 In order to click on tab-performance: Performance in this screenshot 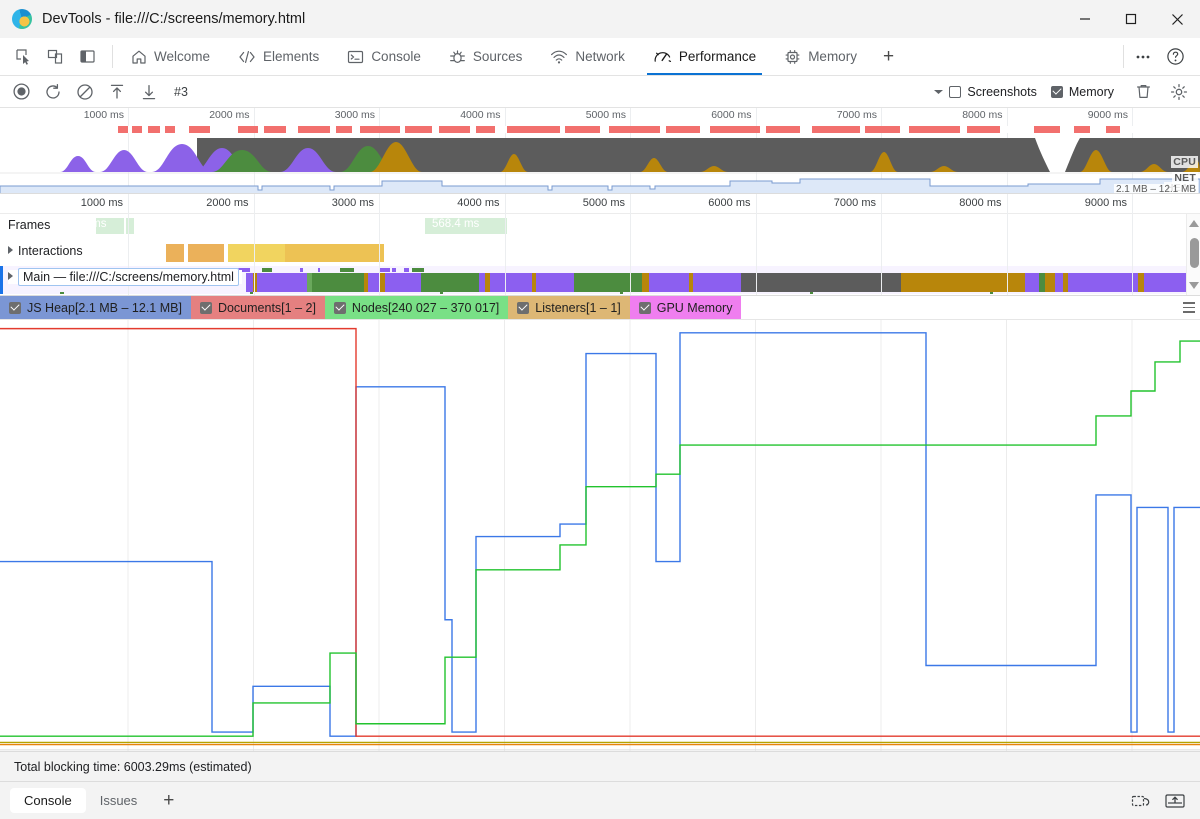, I will do `click(704, 56)`.